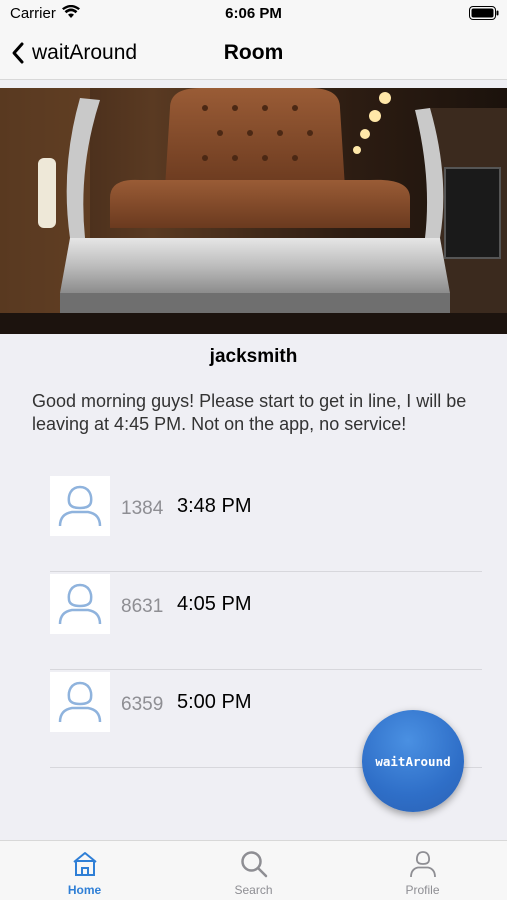 The image size is (507, 900). I want to click on queue-row: 8631 4:05 PM, so click(266, 621).